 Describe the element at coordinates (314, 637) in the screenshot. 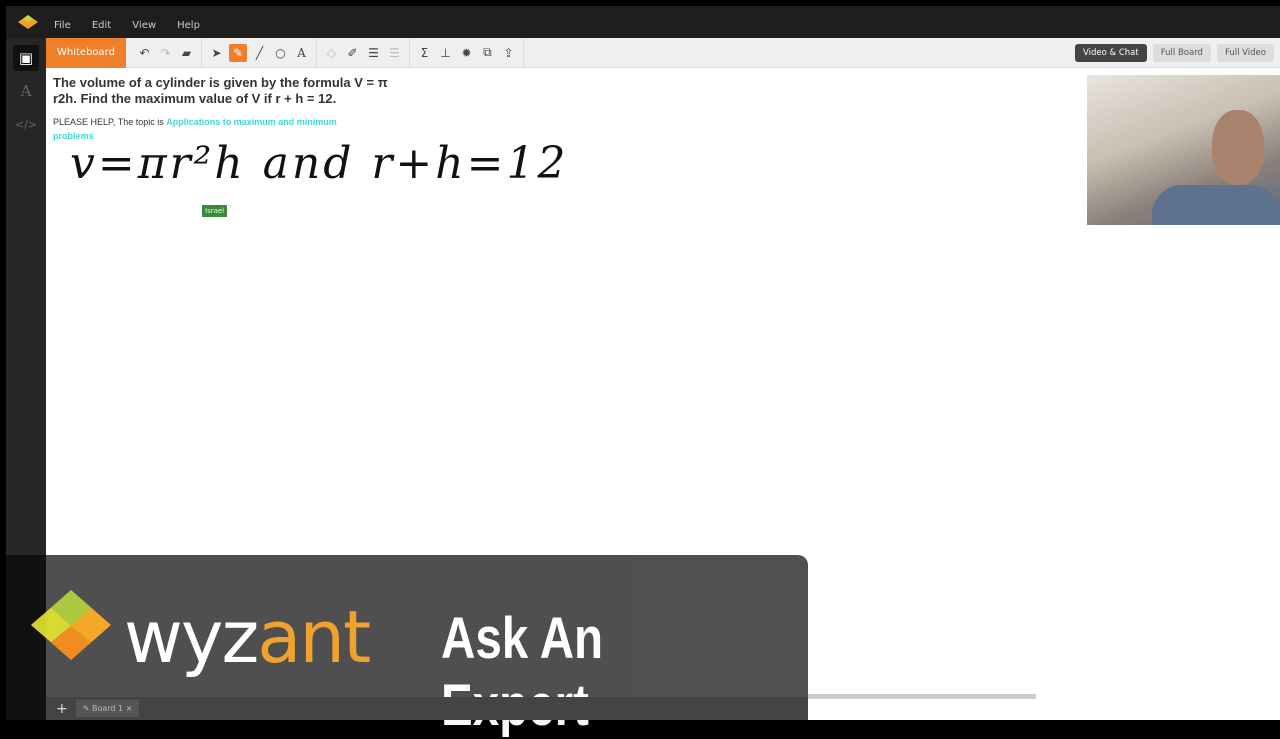

I see `brand-orange: ant` at that location.